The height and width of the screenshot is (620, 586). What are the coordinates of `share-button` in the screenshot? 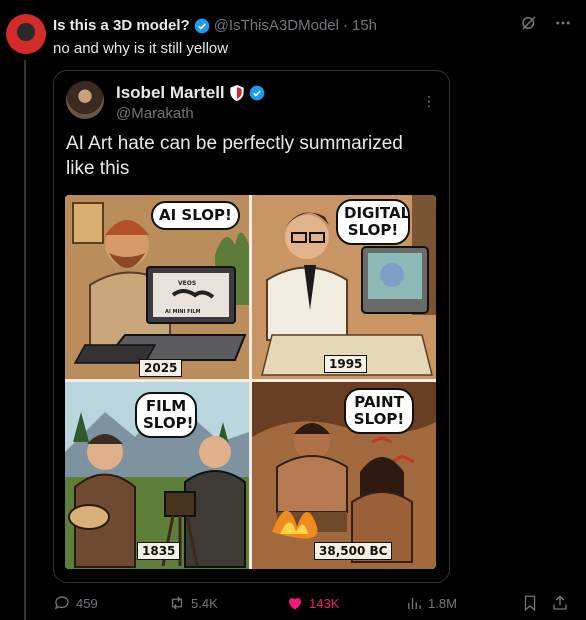 It's located at (560, 603).